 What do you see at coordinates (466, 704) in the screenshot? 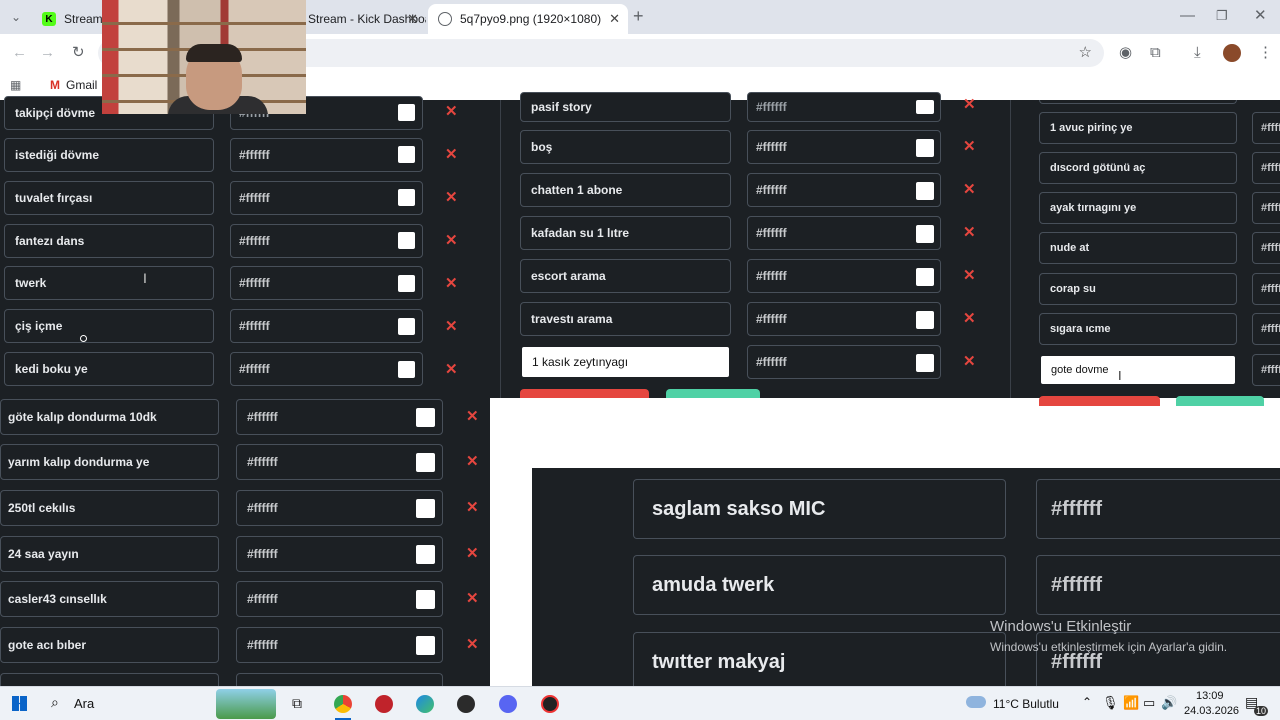
I see `obs-icon` at bounding box center [466, 704].